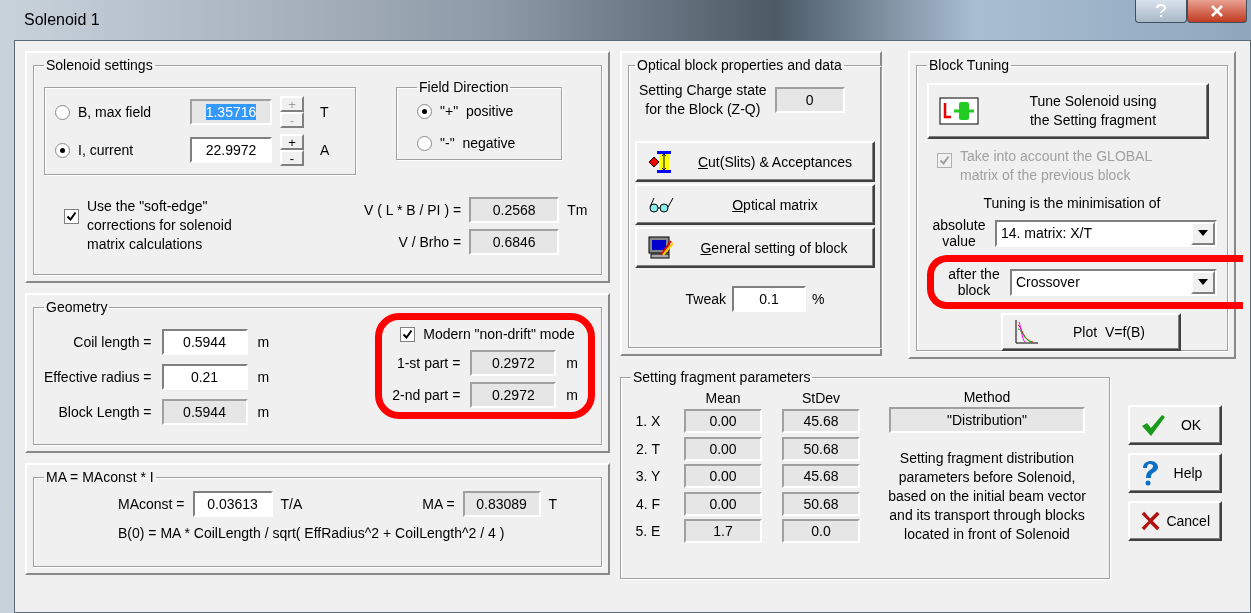 The image size is (1251, 613). What do you see at coordinates (722, 377) in the screenshot?
I see `group-title: Setting fragment parameters` at bounding box center [722, 377].